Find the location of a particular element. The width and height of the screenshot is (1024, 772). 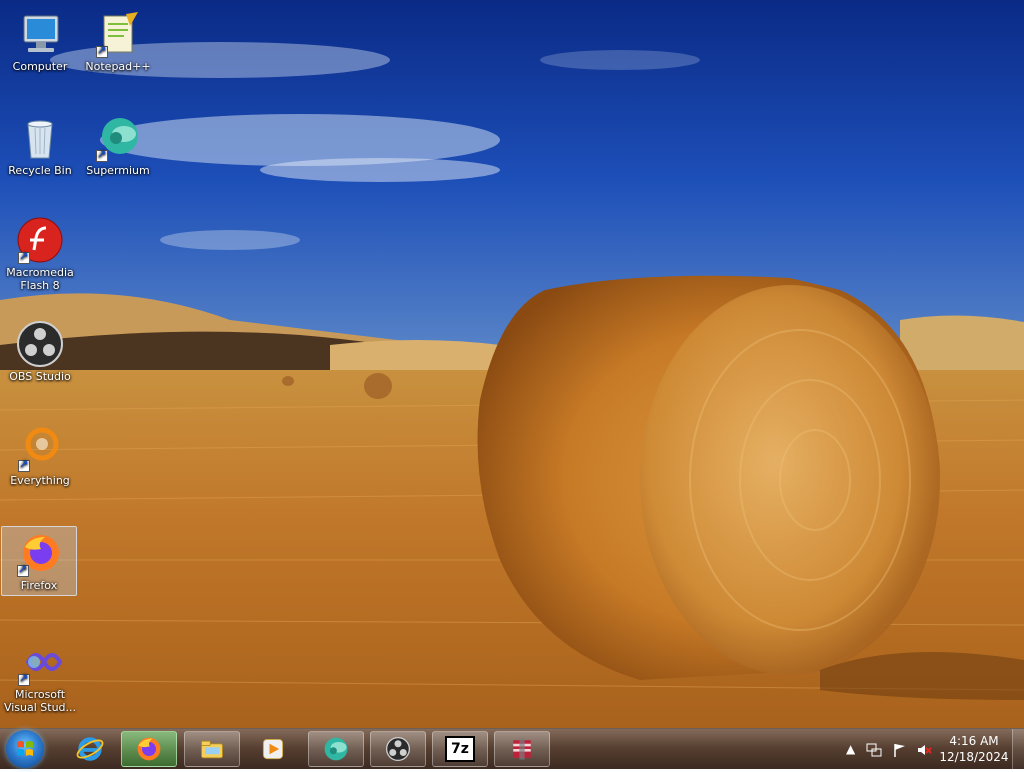

network-monitor-icon is located at coordinates (874, 750).